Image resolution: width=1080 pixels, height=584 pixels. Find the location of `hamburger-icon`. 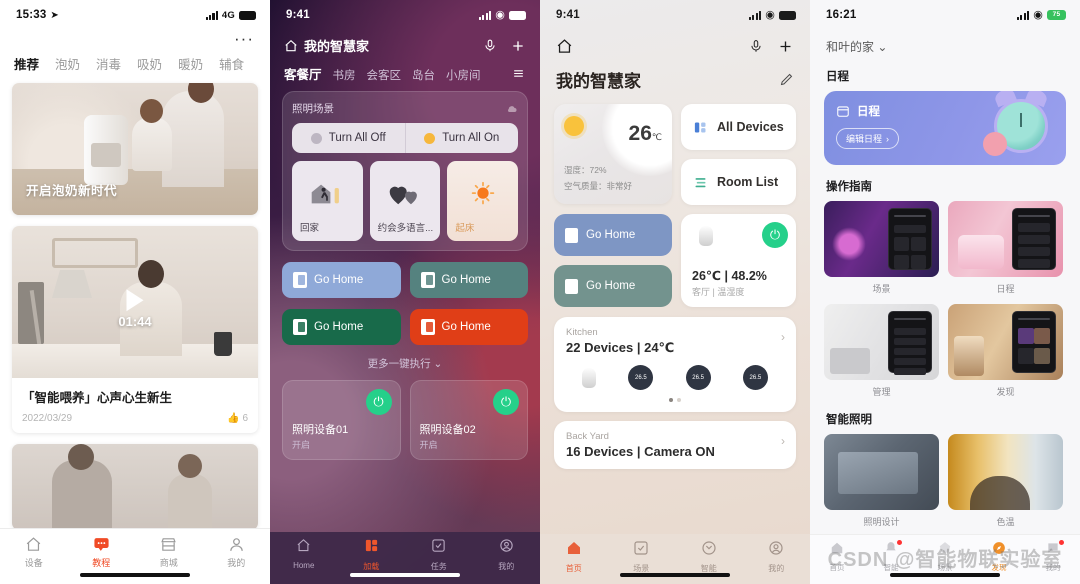

hamburger-icon is located at coordinates (518, 73).